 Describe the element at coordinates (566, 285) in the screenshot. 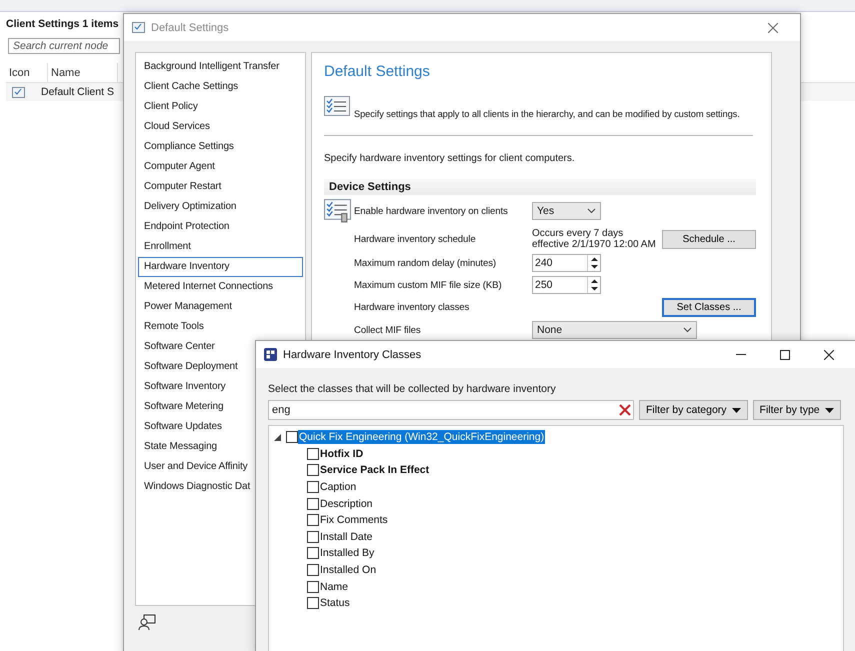

I see `number-spinner: 250` at that location.